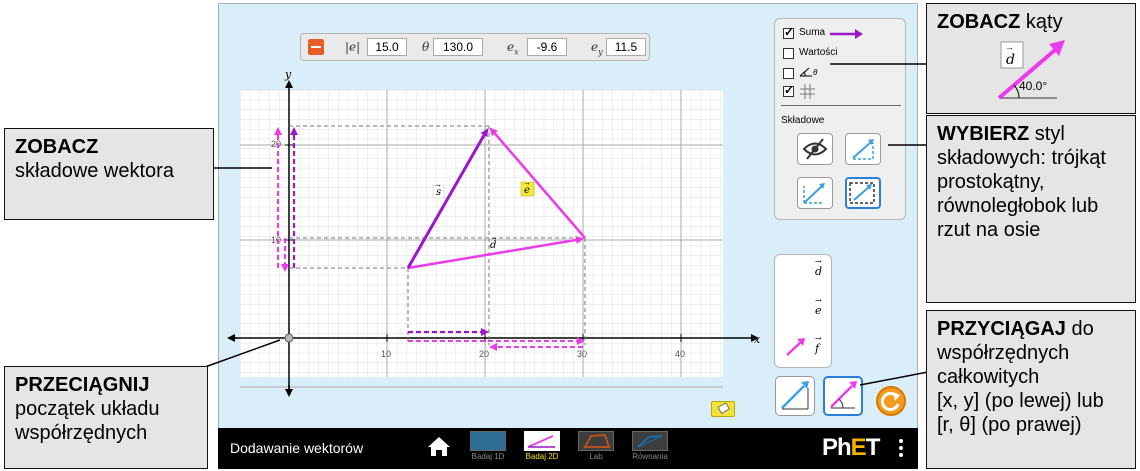  Describe the element at coordinates (1033, 86) in the screenshot. I see `svg-text: 40.0°` at that location.